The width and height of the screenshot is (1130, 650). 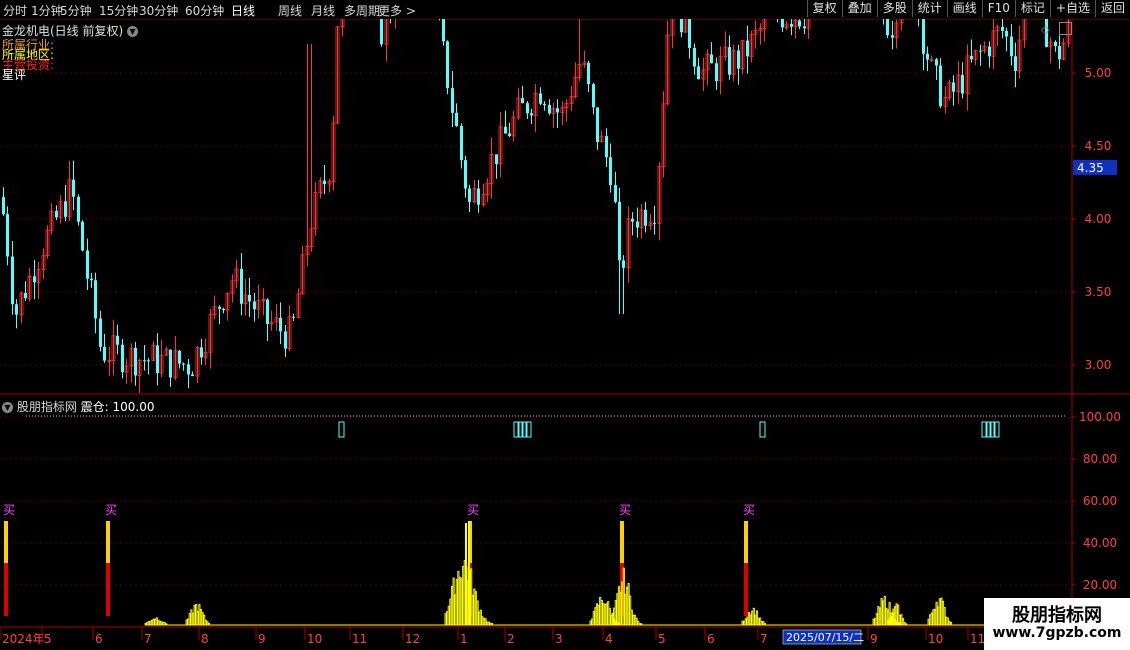 What do you see at coordinates (15, 10) in the screenshot?
I see `period-tab-0: 分时` at bounding box center [15, 10].